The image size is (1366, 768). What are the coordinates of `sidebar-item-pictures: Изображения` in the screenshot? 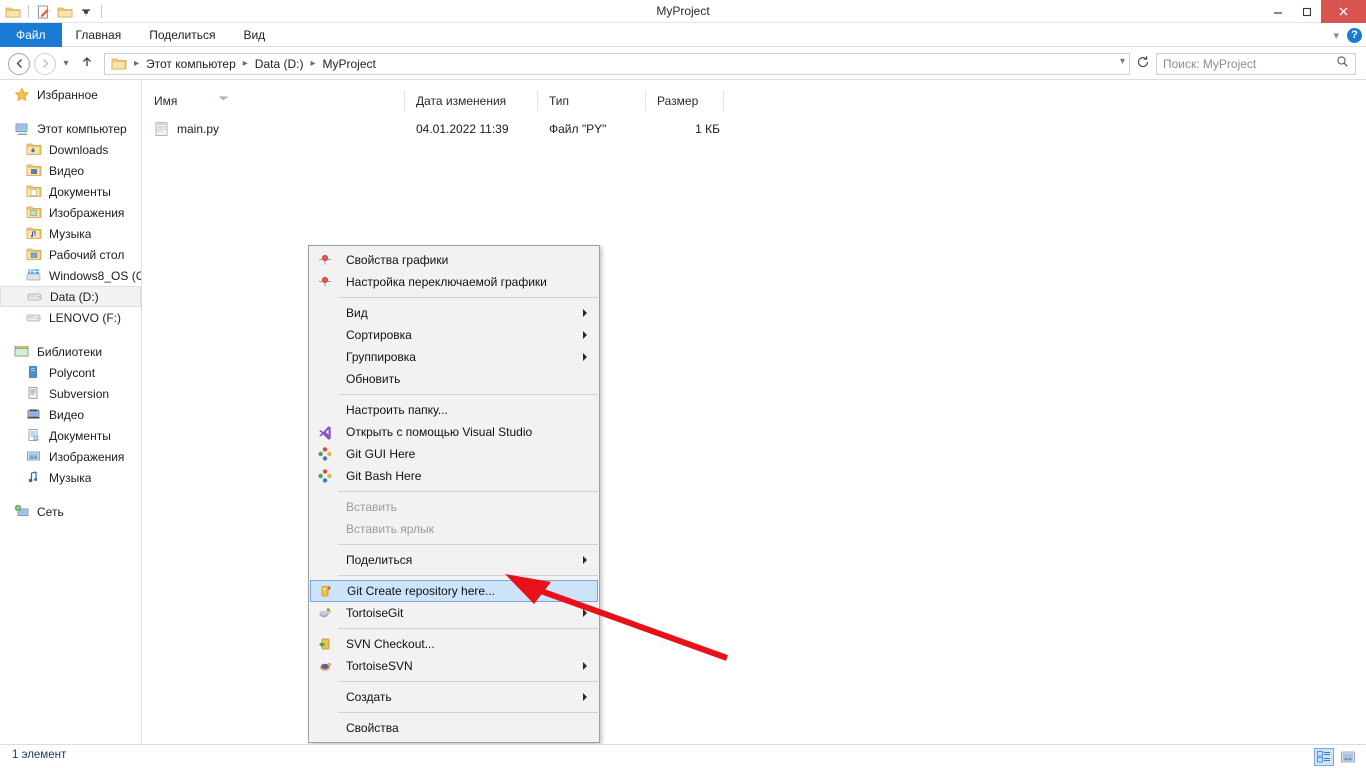 It's located at (70, 212).